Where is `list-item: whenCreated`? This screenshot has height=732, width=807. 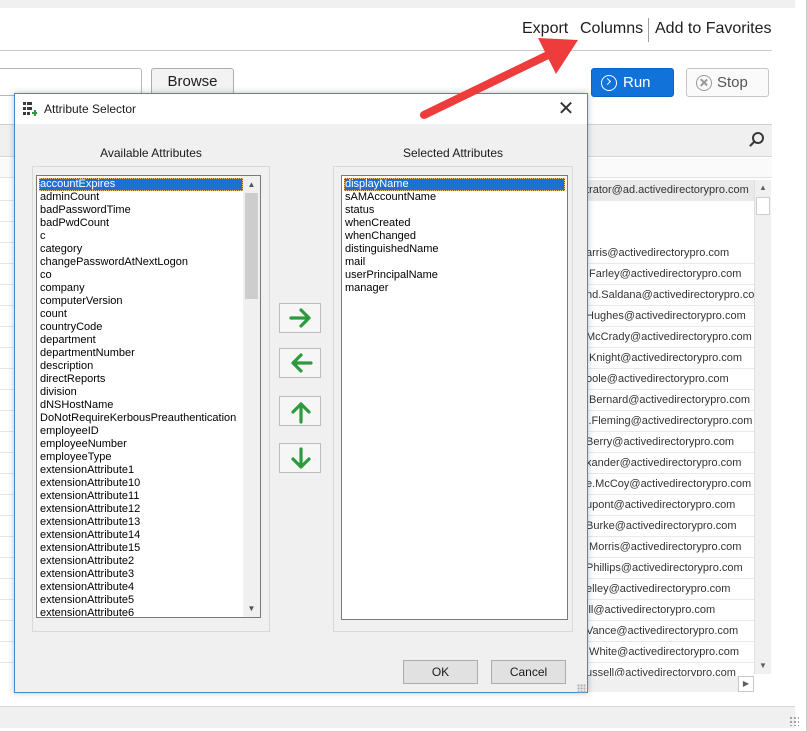
list-item: whenCreated is located at coordinates (454, 223).